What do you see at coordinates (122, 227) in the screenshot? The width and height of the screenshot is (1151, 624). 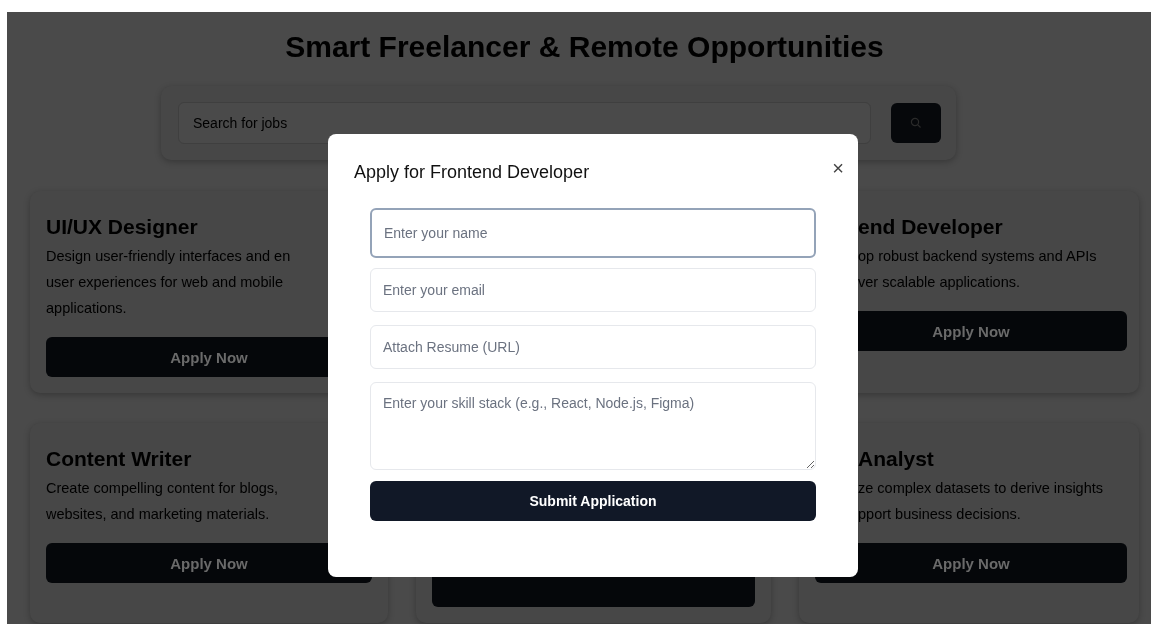 I see `job-title: UI/UX Designer` at bounding box center [122, 227].